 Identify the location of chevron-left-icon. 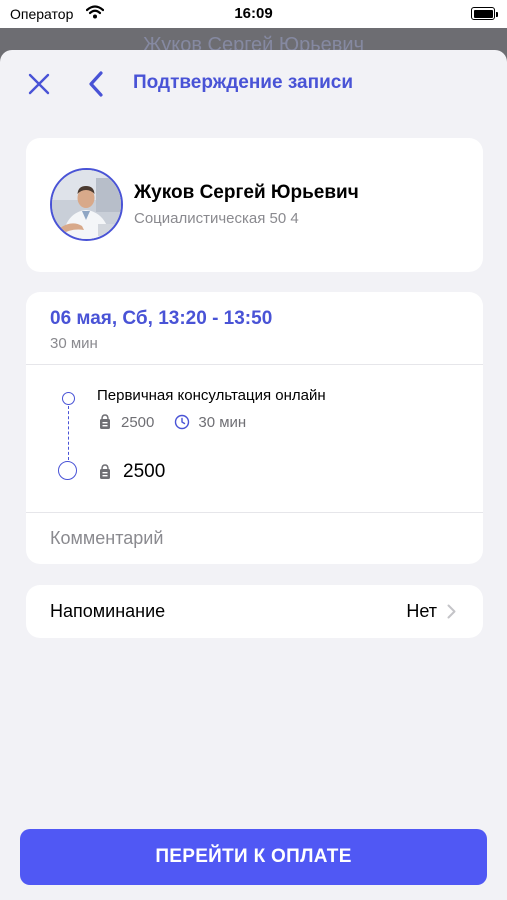
(96, 84).